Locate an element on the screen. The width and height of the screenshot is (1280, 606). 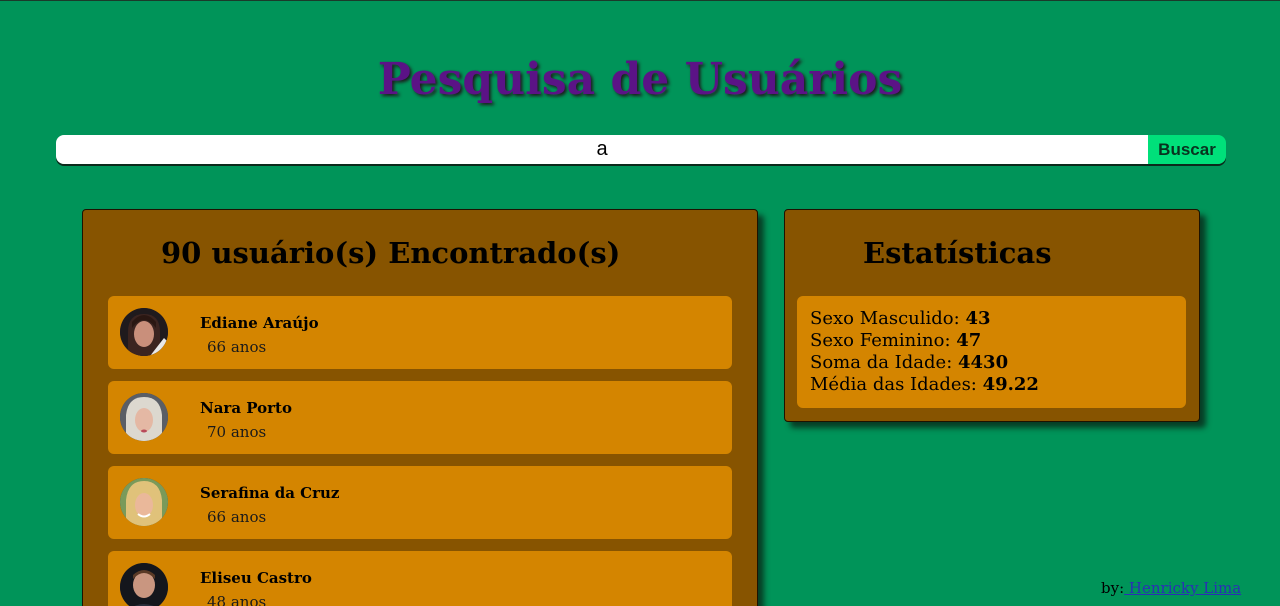
stats-heading: Estatísticas is located at coordinates (957, 253).